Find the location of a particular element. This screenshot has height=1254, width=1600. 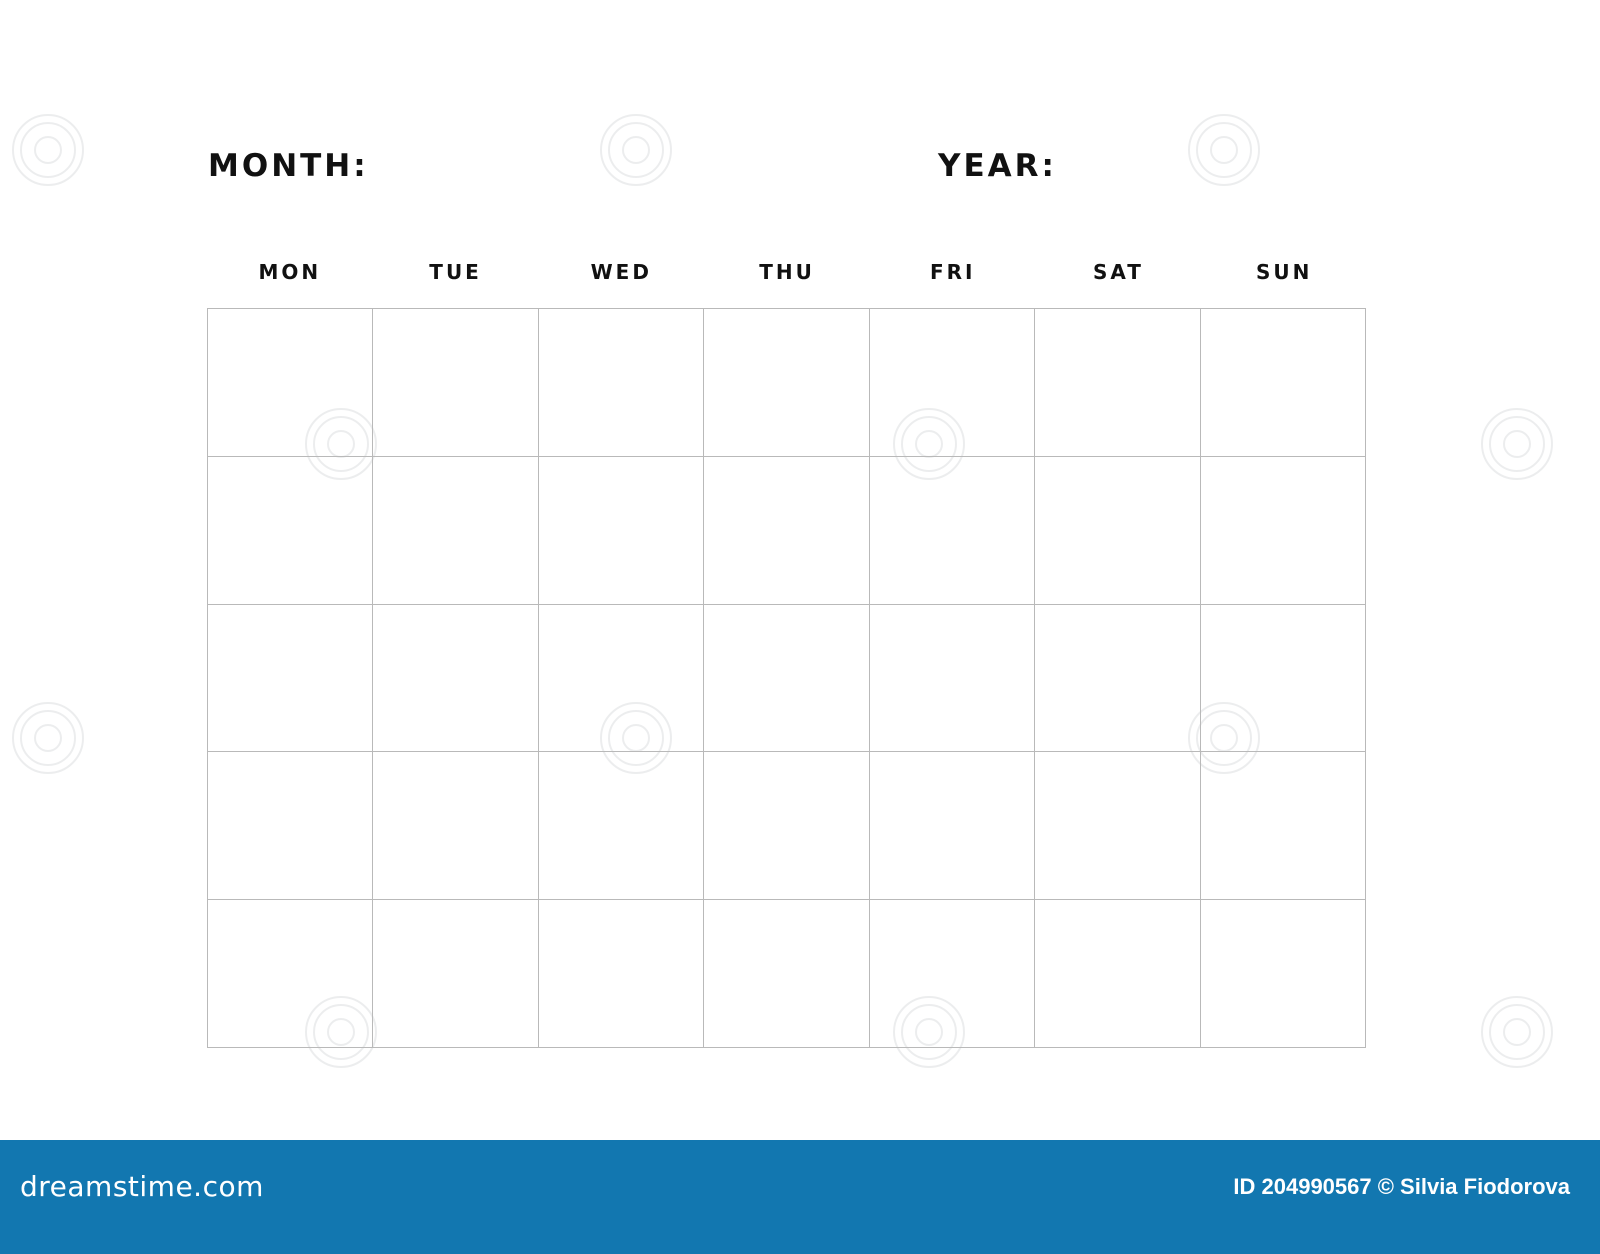

month-label: MONTH: is located at coordinates (288, 166).